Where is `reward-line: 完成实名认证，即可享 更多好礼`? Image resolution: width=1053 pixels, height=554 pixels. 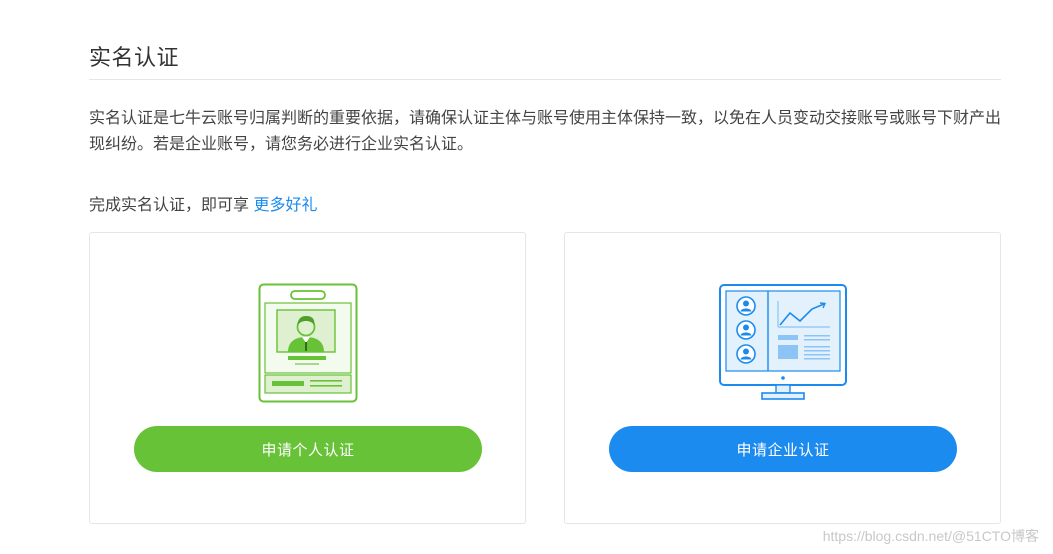
reward-line: 完成实名认证，即可享 更多好礼 is located at coordinates (203, 206).